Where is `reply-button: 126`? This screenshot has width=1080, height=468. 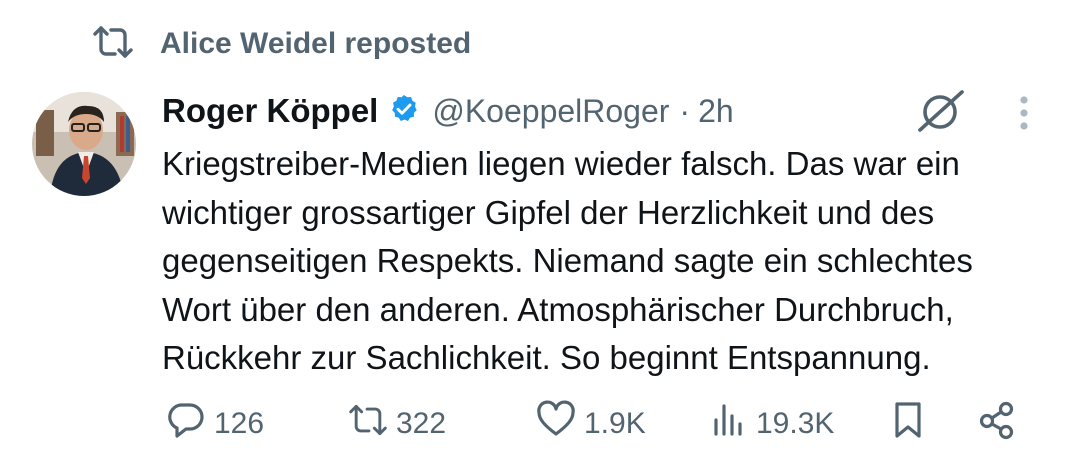 reply-button: 126 is located at coordinates (215, 424).